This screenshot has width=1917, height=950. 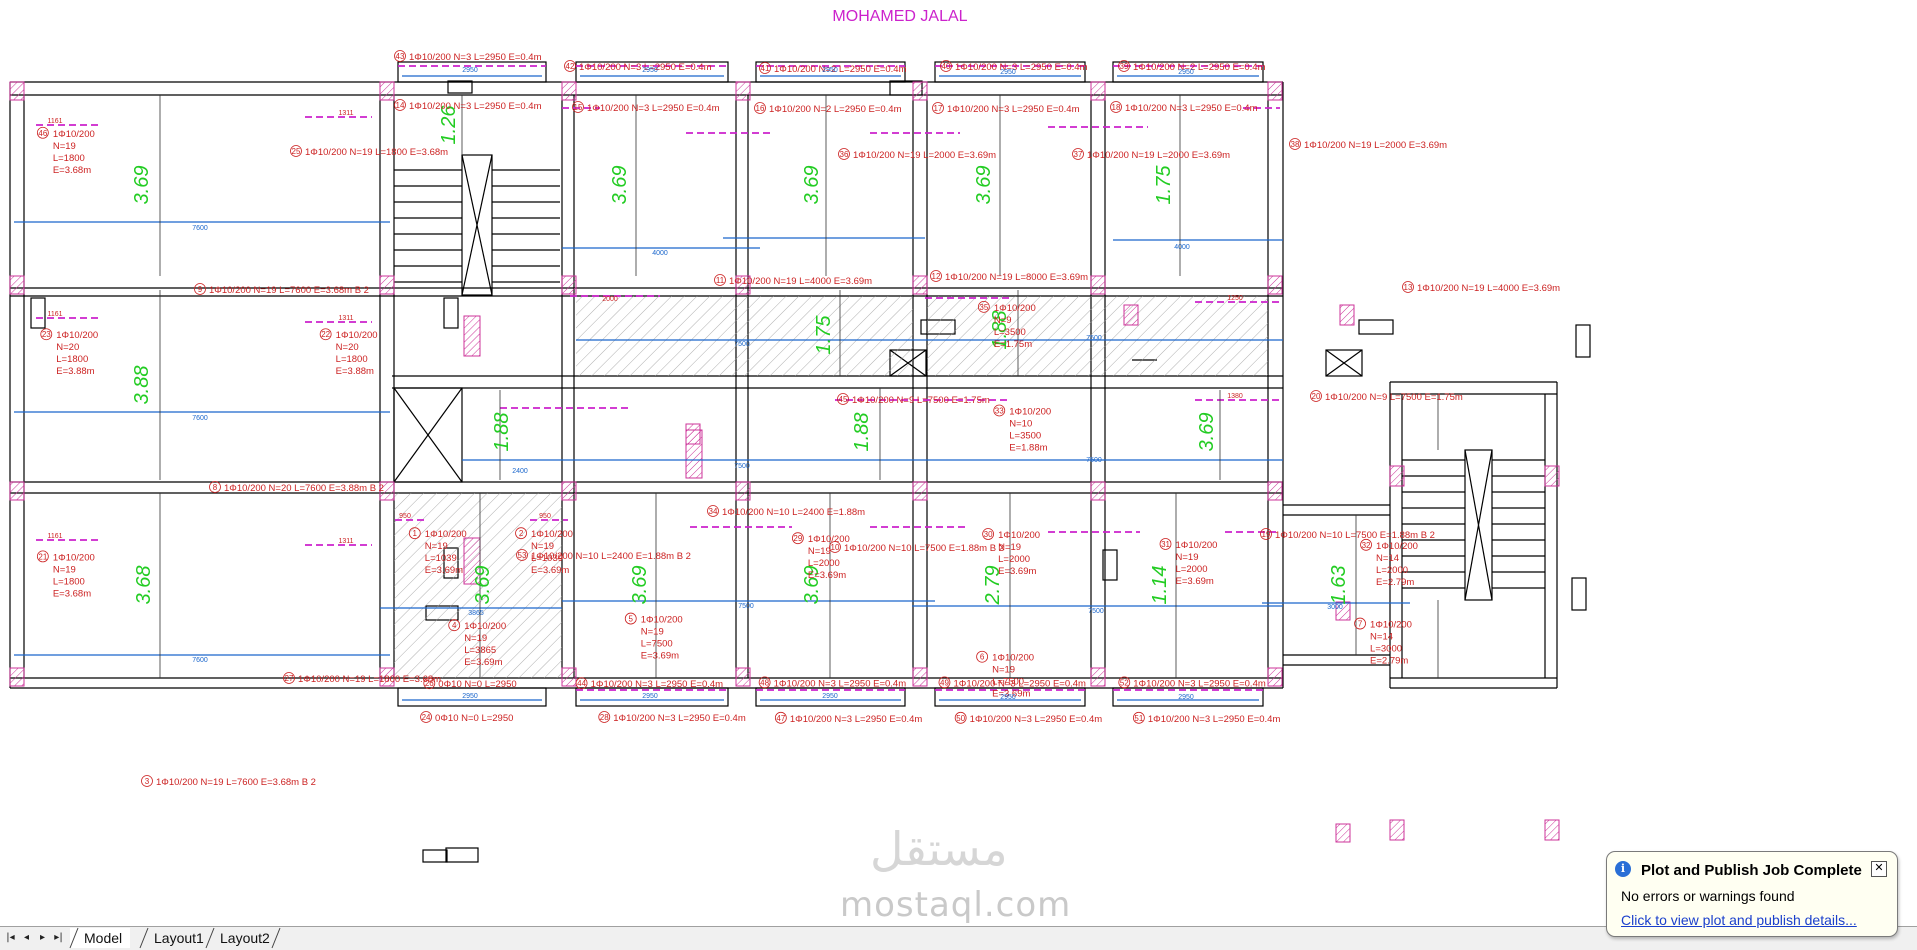 I want to click on small-dimension-label: 1250, so click(x=1235, y=298).